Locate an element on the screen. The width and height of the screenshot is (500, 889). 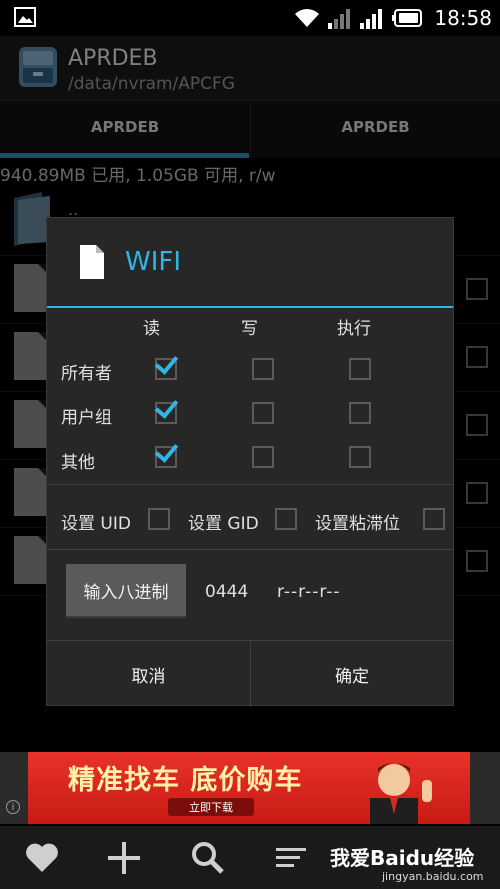
group-execute-checkbox is located at coordinates (360, 413).